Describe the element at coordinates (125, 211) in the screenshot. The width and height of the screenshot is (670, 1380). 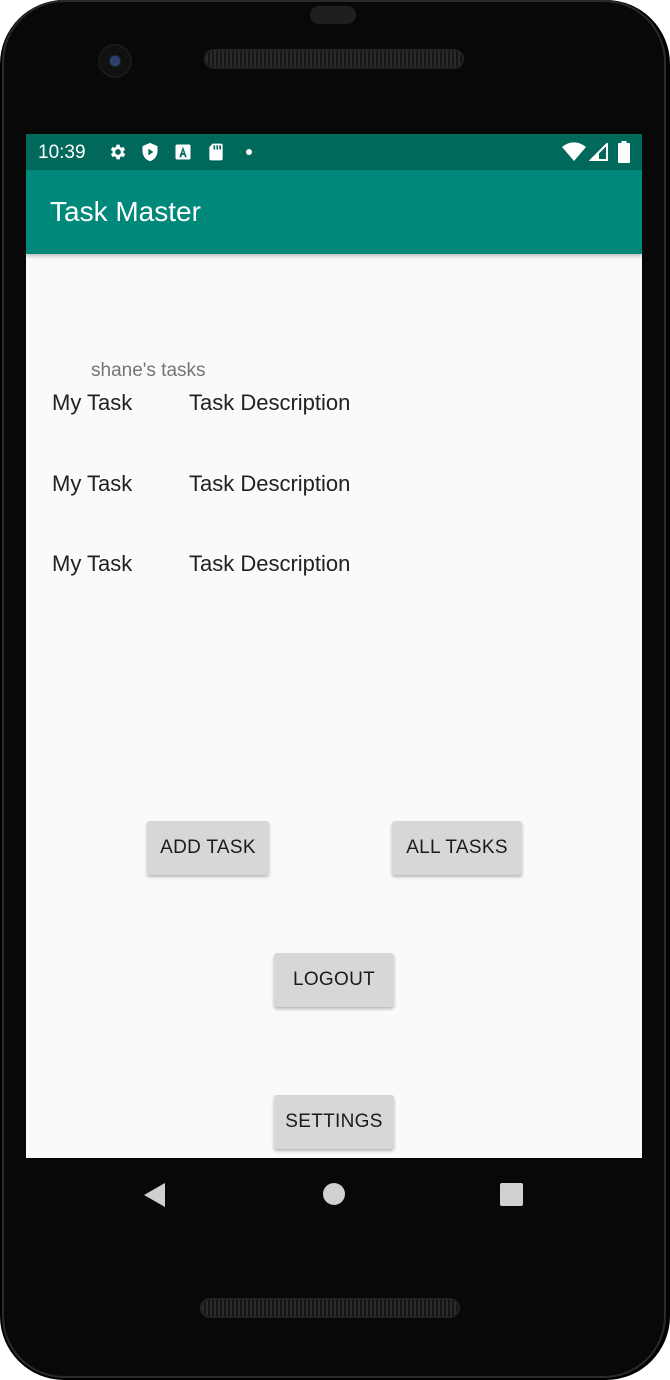
I see `app-title: Task Master` at that location.